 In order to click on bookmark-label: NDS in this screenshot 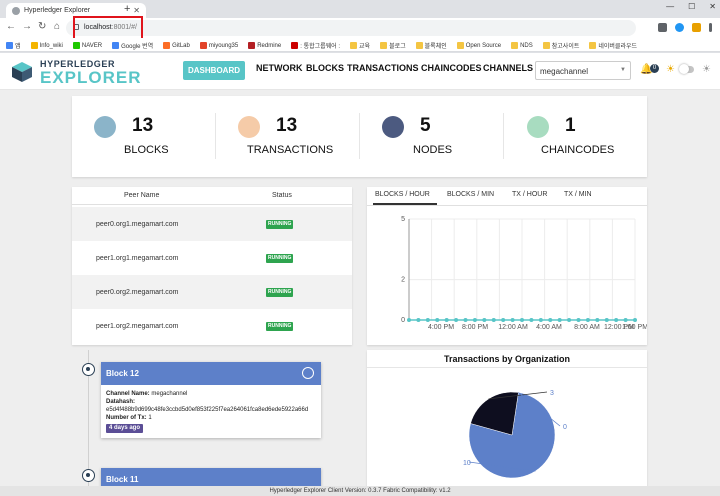, I will do `click(526, 45)`.